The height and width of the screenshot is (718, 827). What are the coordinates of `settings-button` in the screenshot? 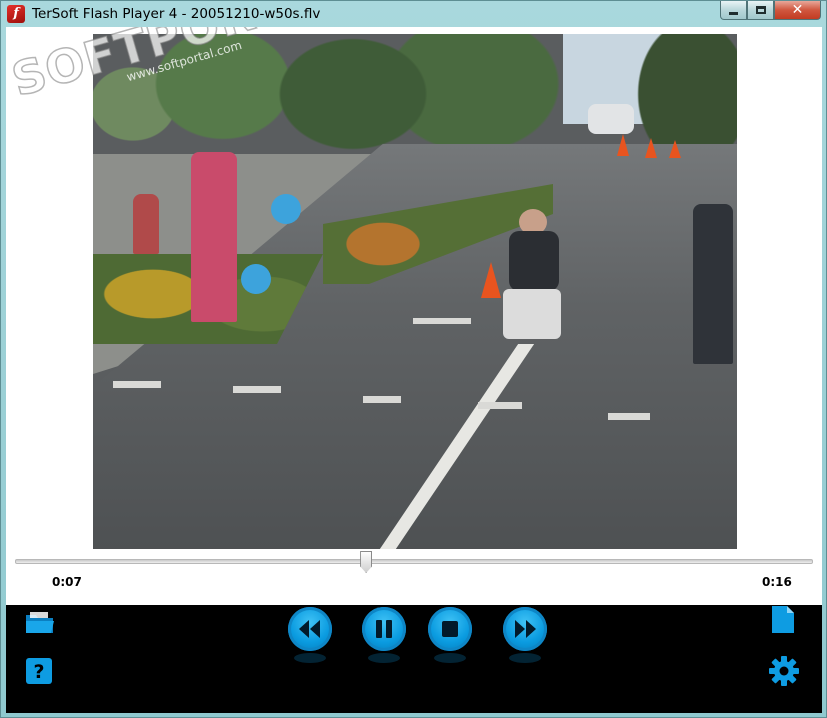 It's located at (784, 671).